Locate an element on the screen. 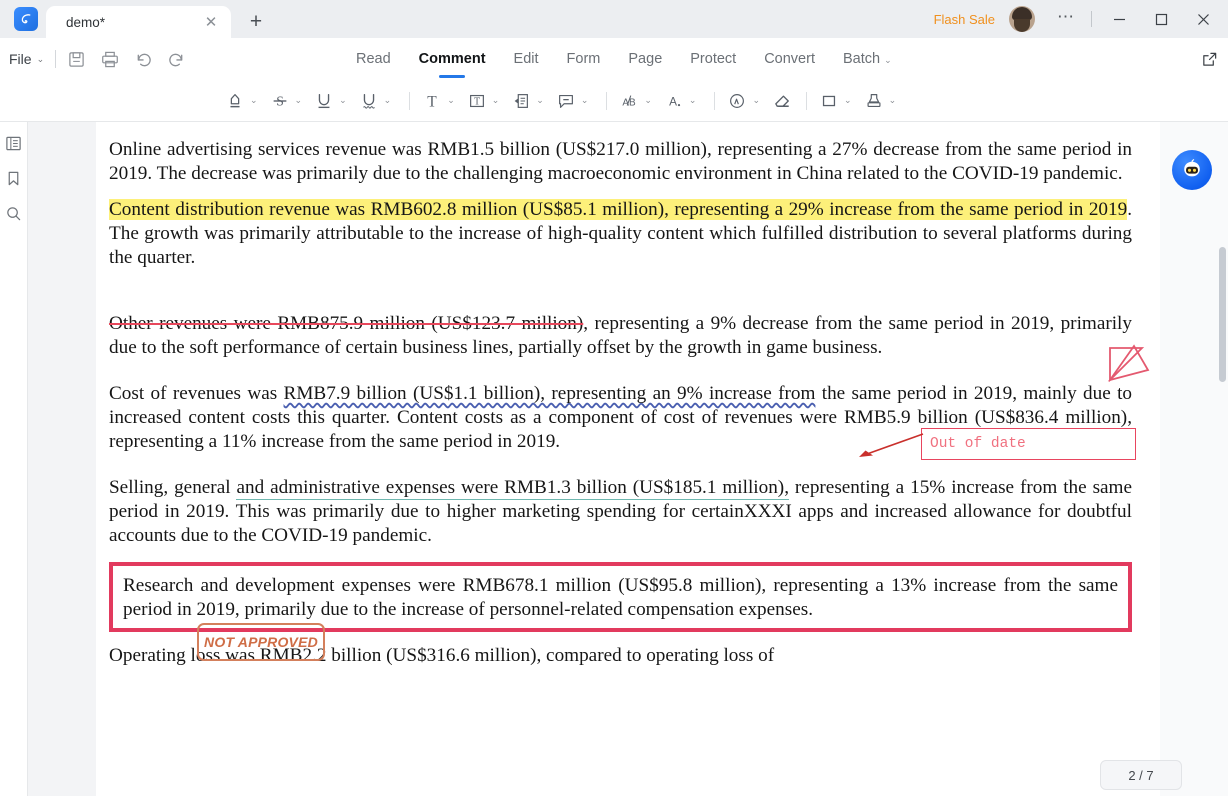 The height and width of the screenshot is (800, 1228). squiggly-underline-tool: ⌄ is located at coordinates (377, 101).